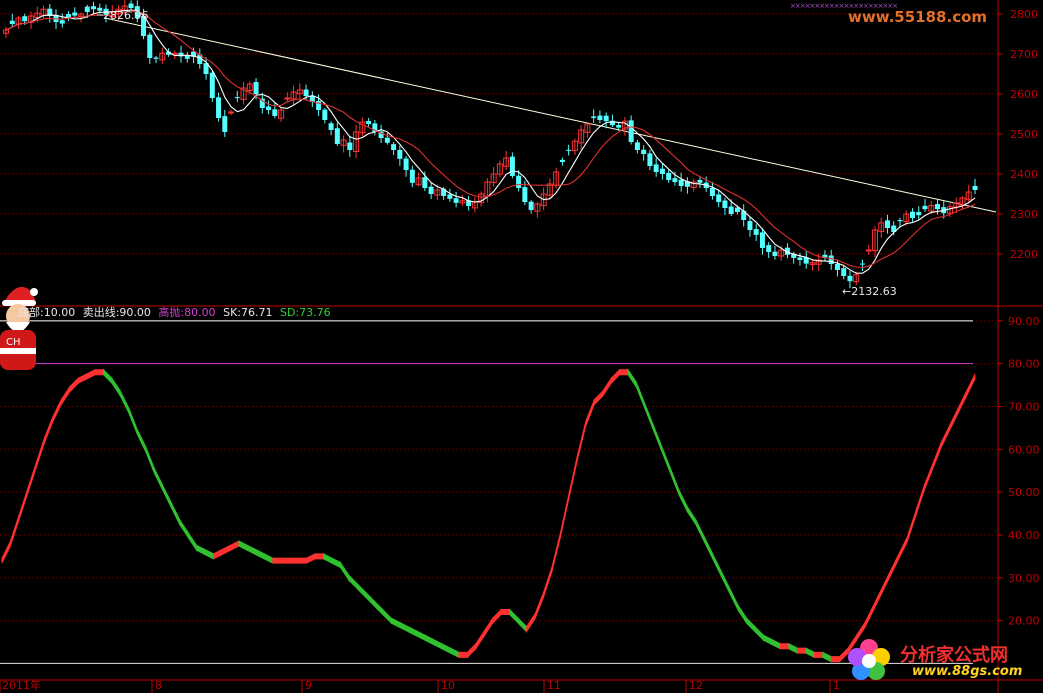 This screenshot has height=693, width=1043. Describe the element at coordinates (187, 312) in the screenshot. I see `legend-high-sell: 高抛:80.00` at that location.